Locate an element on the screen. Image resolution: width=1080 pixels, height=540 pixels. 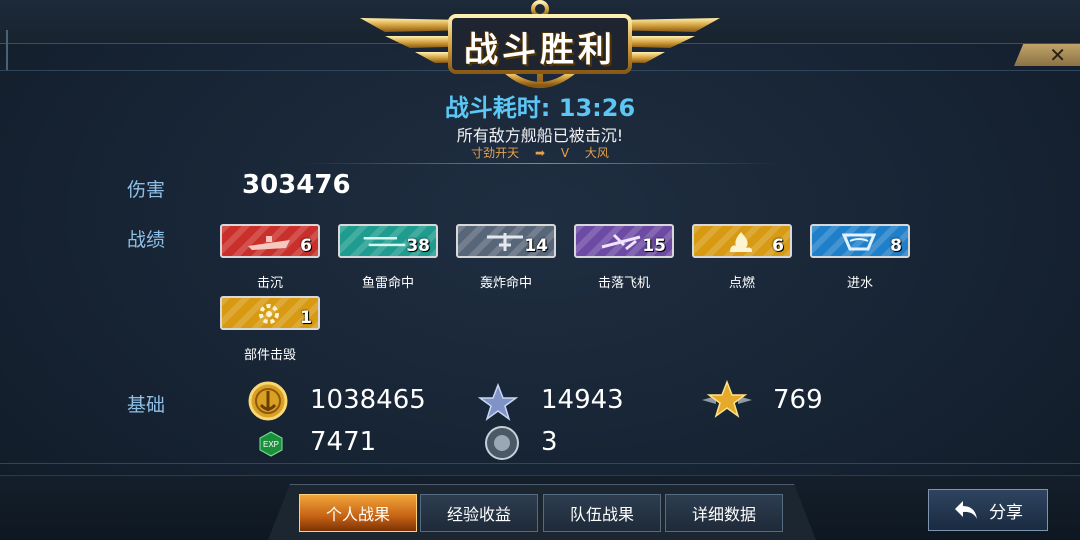
basics-label: 基础 is located at coordinates (146, 405).